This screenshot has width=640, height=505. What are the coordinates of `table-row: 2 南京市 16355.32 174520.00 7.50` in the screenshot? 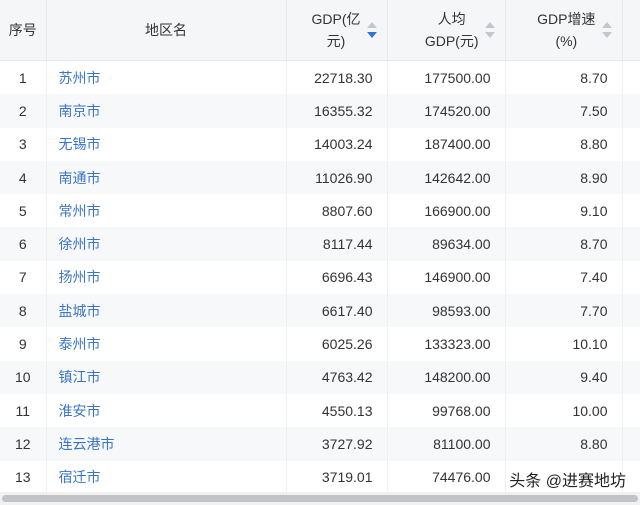 It's located at (320, 111).